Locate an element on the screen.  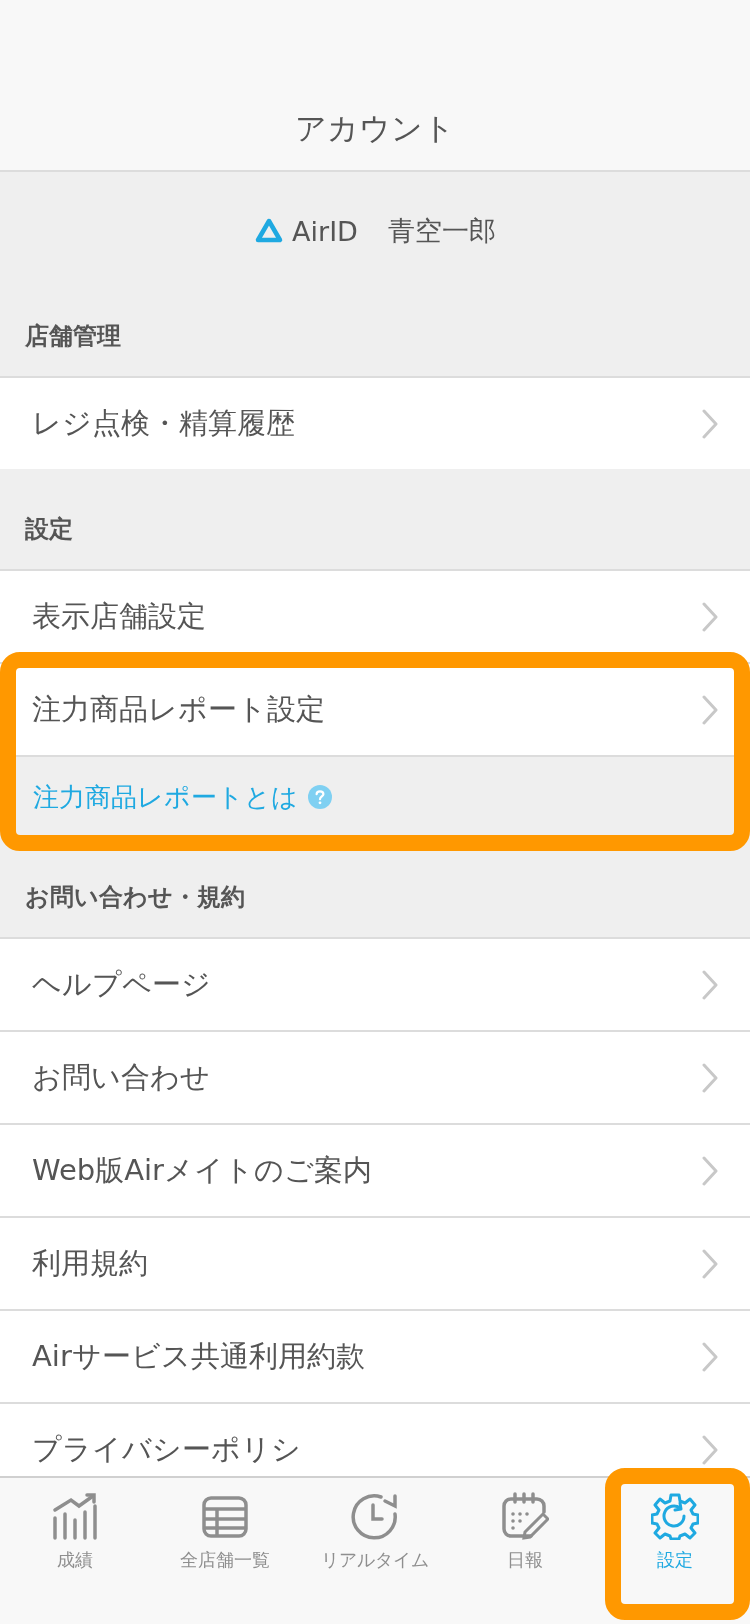
calendar-icon is located at coordinates (525, 1516).